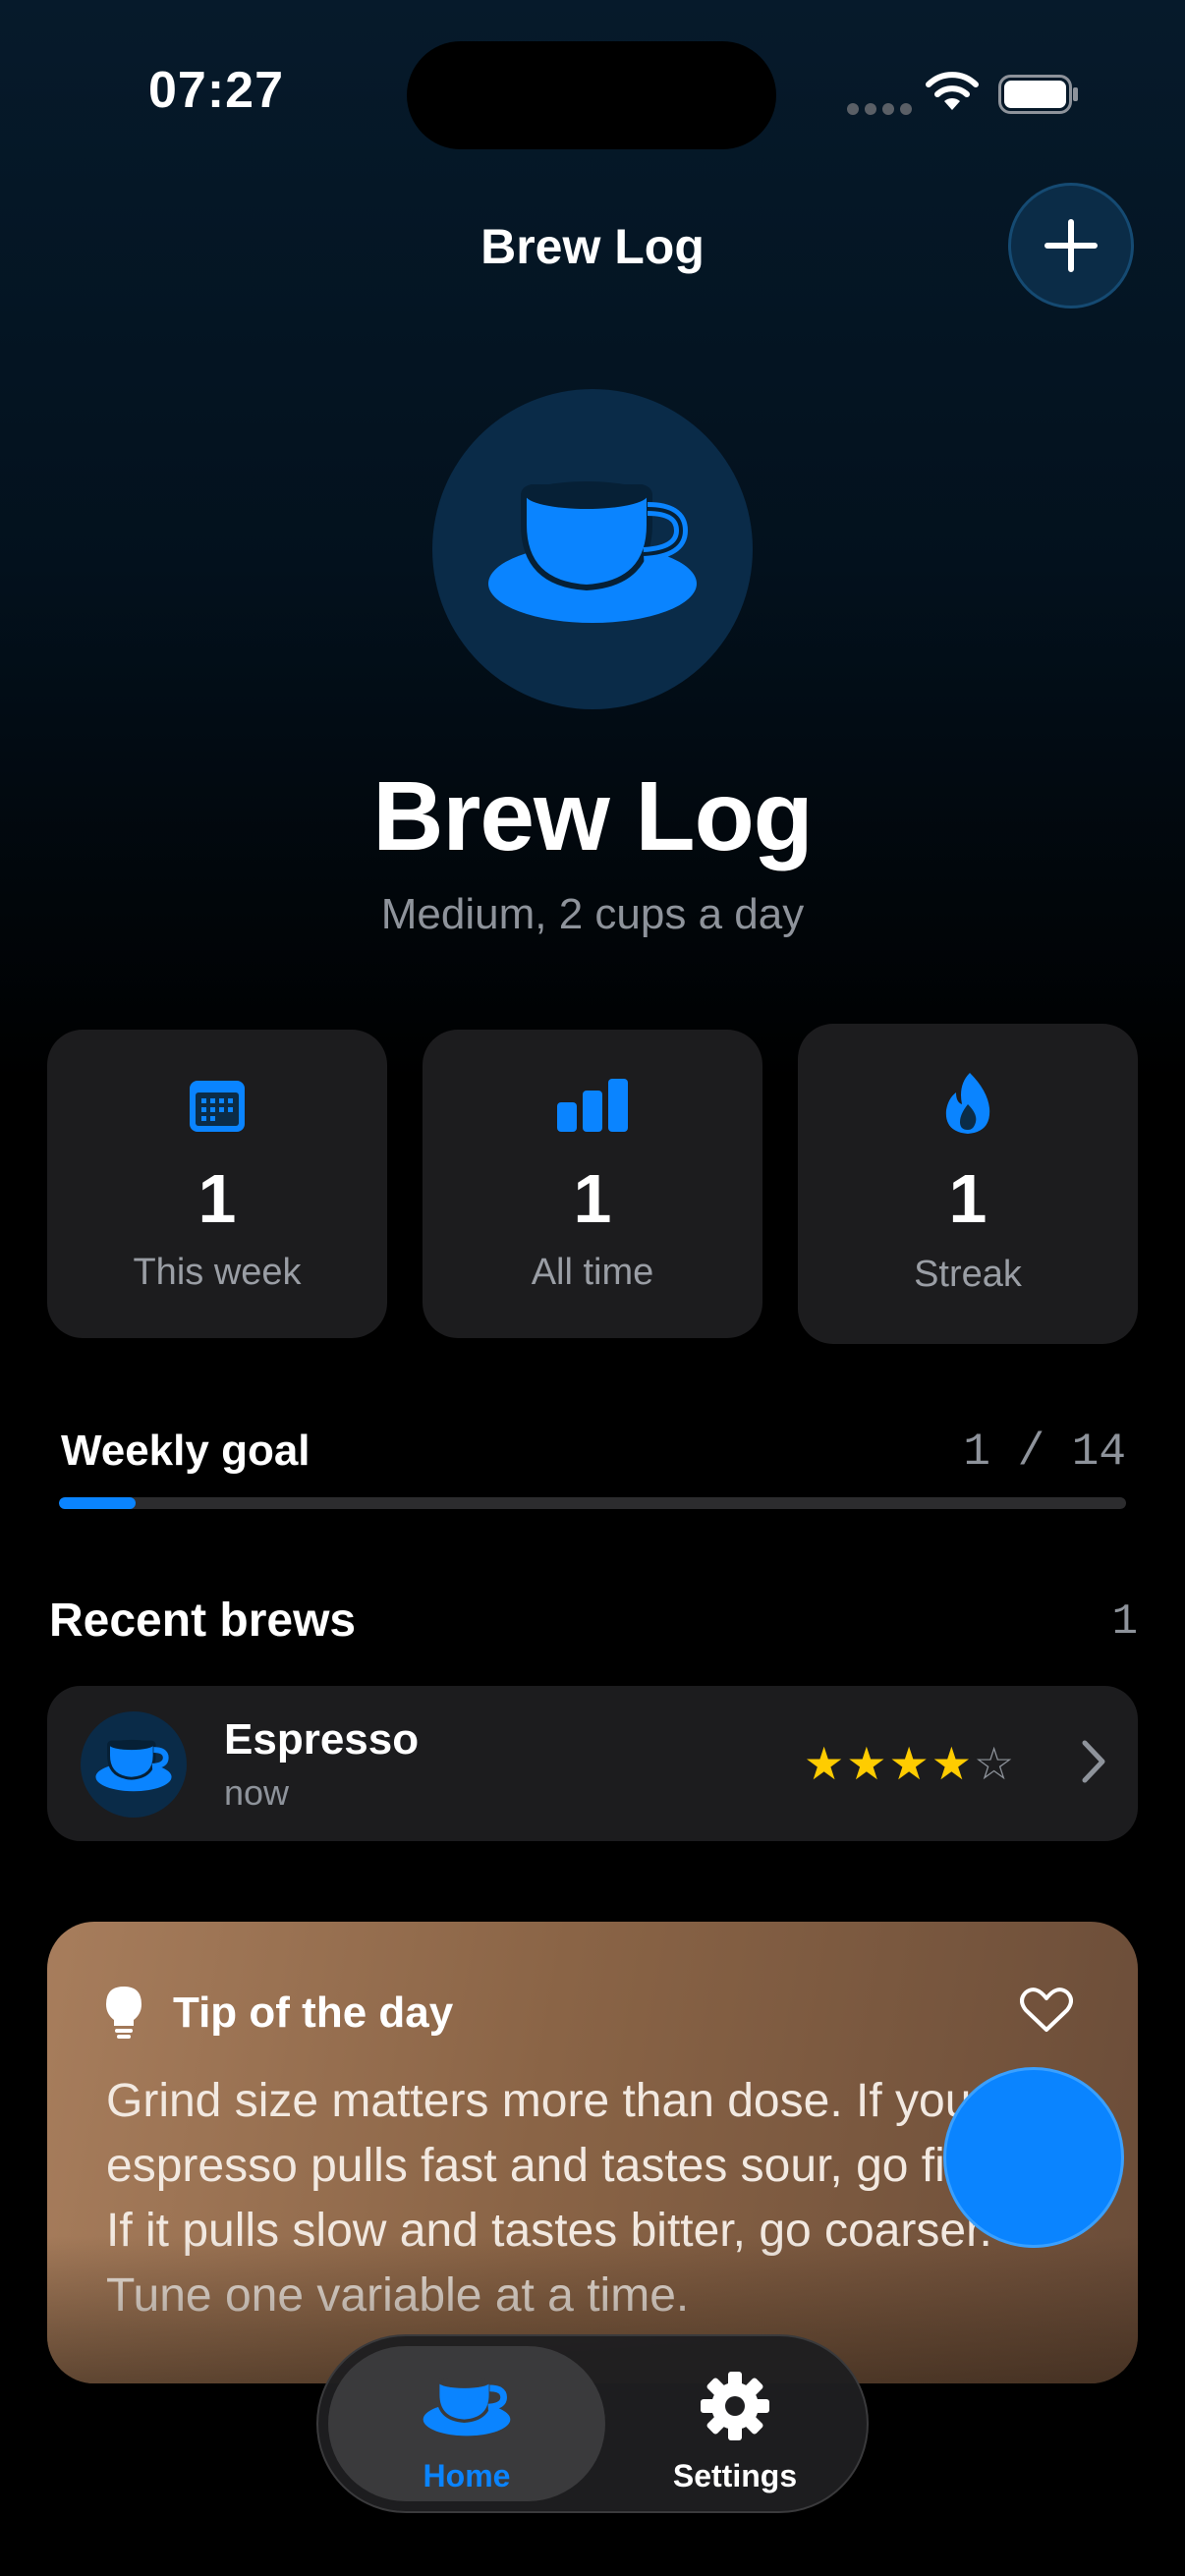 The image size is (1185, 2576). What do you see at coordinates (1045, 1452) in the screenshot?
I see `weekly-goal-count: 1 / 14` at bounding box center [1045, 1452].